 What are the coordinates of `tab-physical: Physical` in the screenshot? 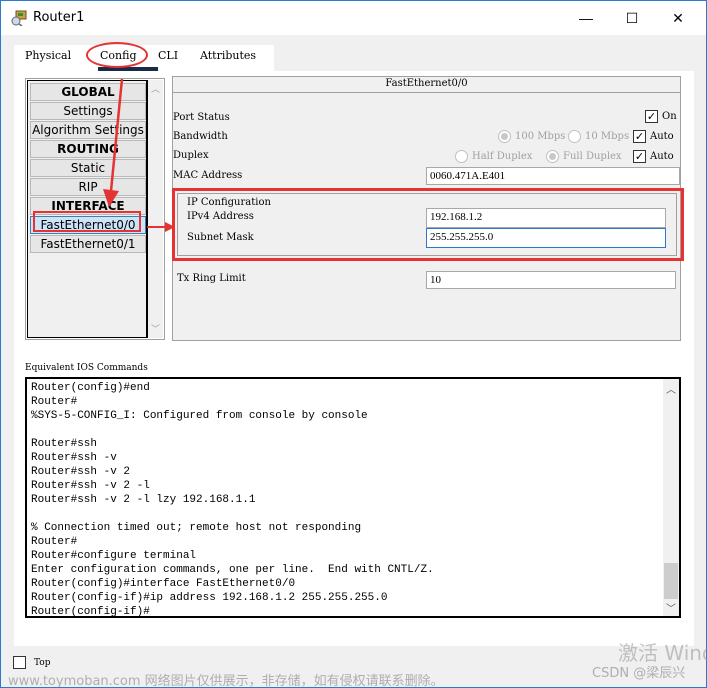 It's located at (48, 55).